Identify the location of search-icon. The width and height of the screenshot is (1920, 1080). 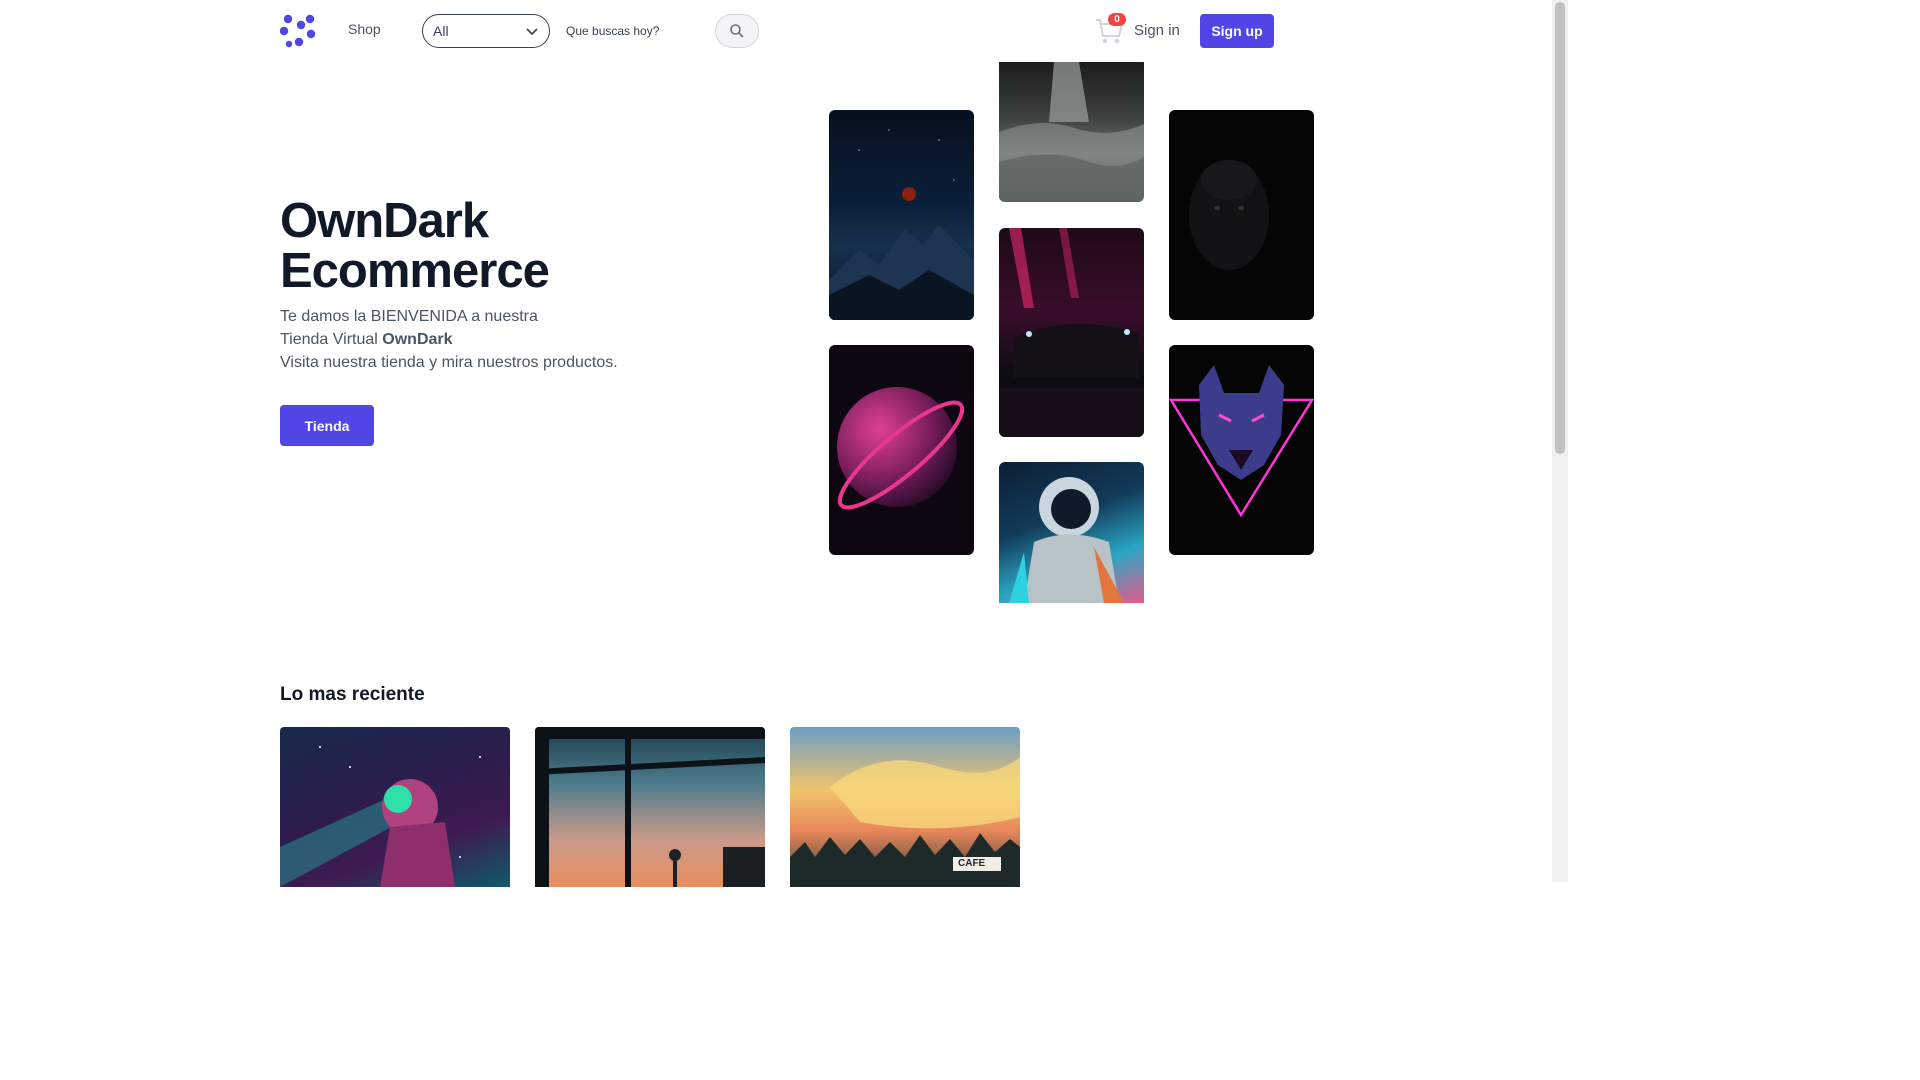
(737, 31).